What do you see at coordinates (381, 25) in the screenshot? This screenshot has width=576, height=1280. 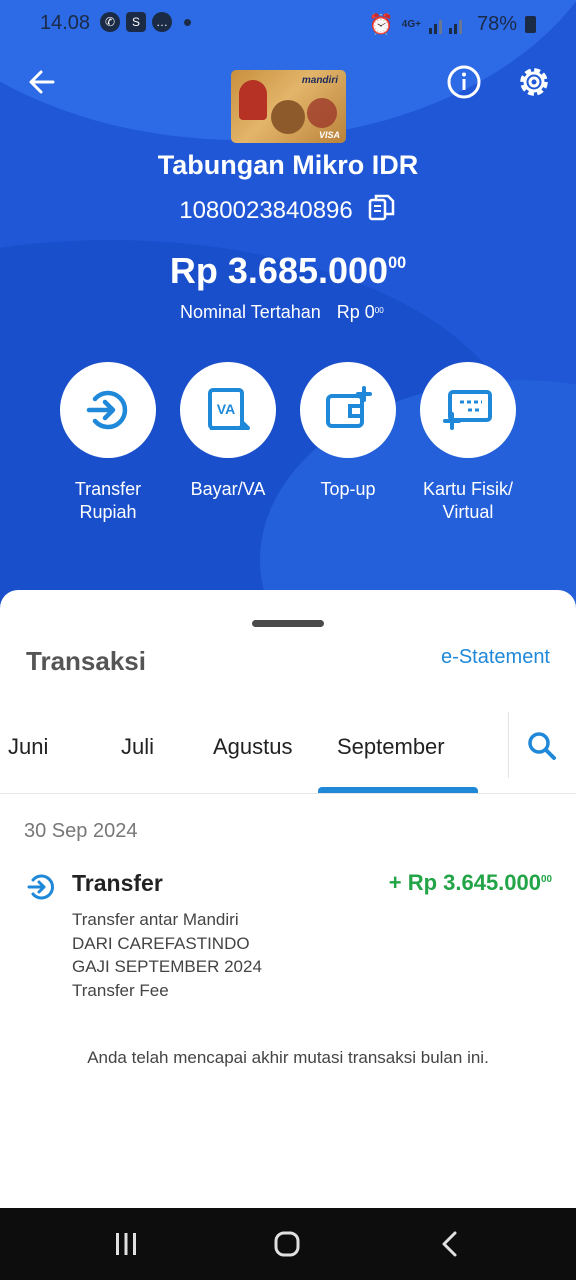 I see `alarm-icon: ⏰` at bounding box center [381, 25].